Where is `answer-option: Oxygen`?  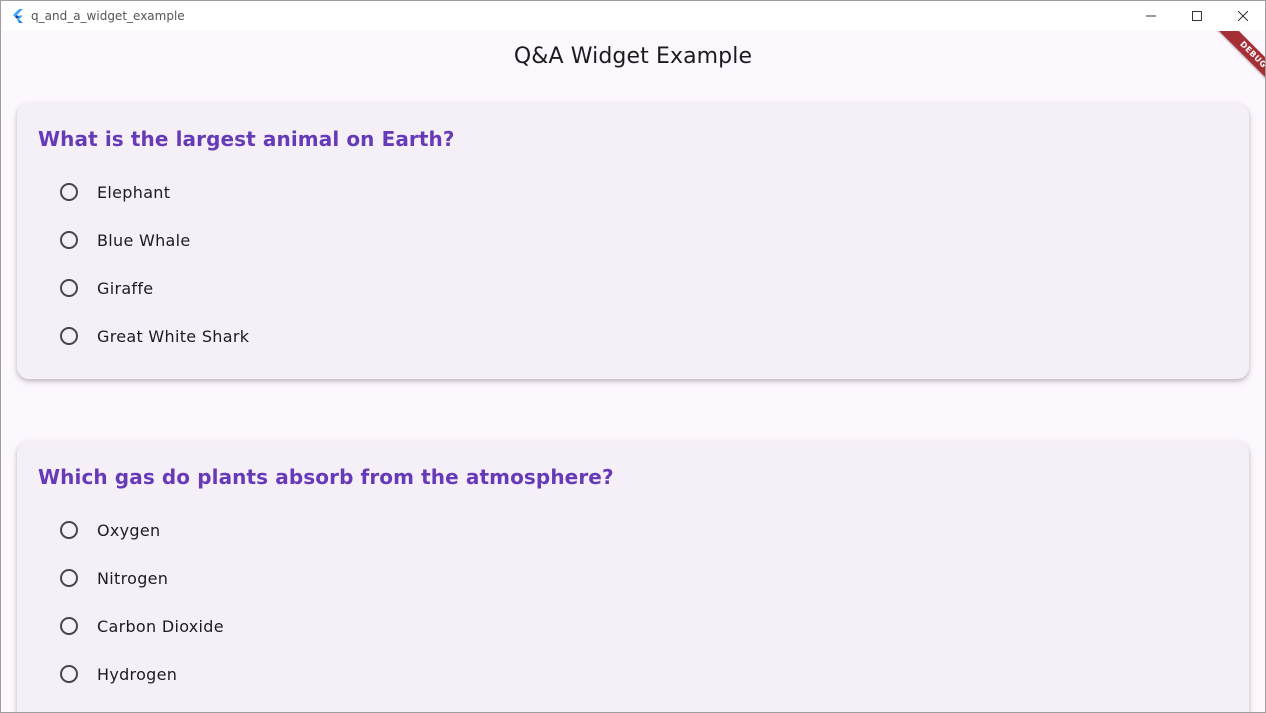
answer-option: Oxygen is located at coordinates (253, 530).